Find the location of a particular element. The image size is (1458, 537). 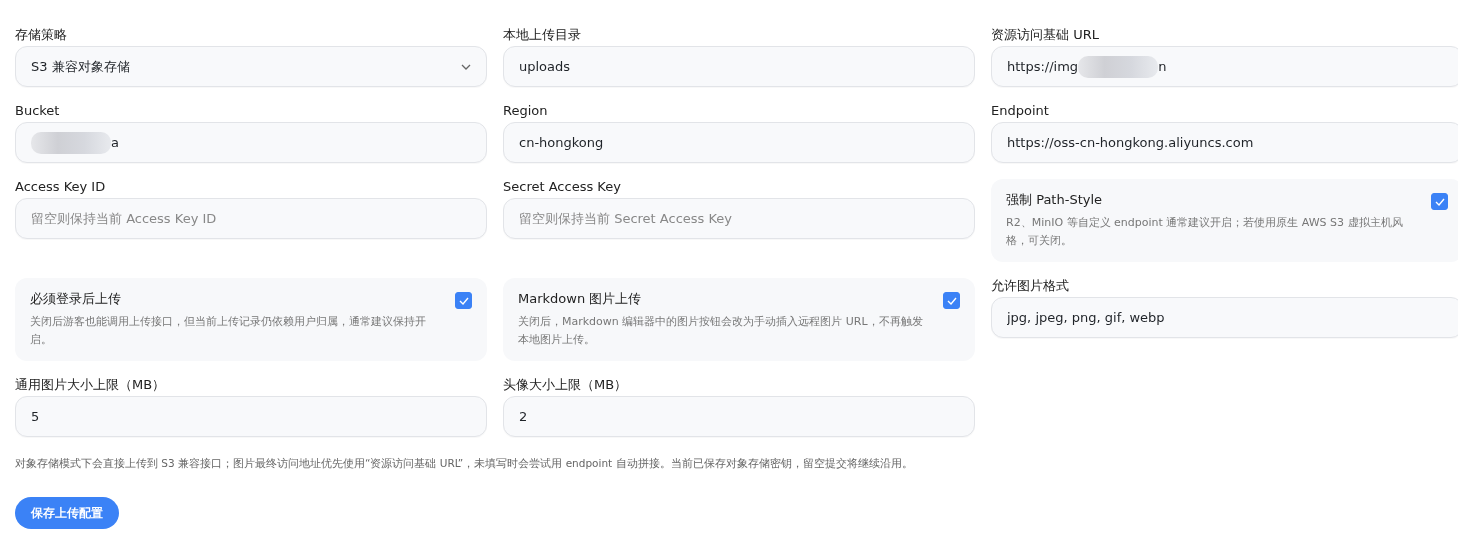

option-description: 关闭后，Markdown 编辑器中的图片按钮会改为手动插入远程图片 URL，不再触发本地图片上传。 is located at coordinates (721, 331).